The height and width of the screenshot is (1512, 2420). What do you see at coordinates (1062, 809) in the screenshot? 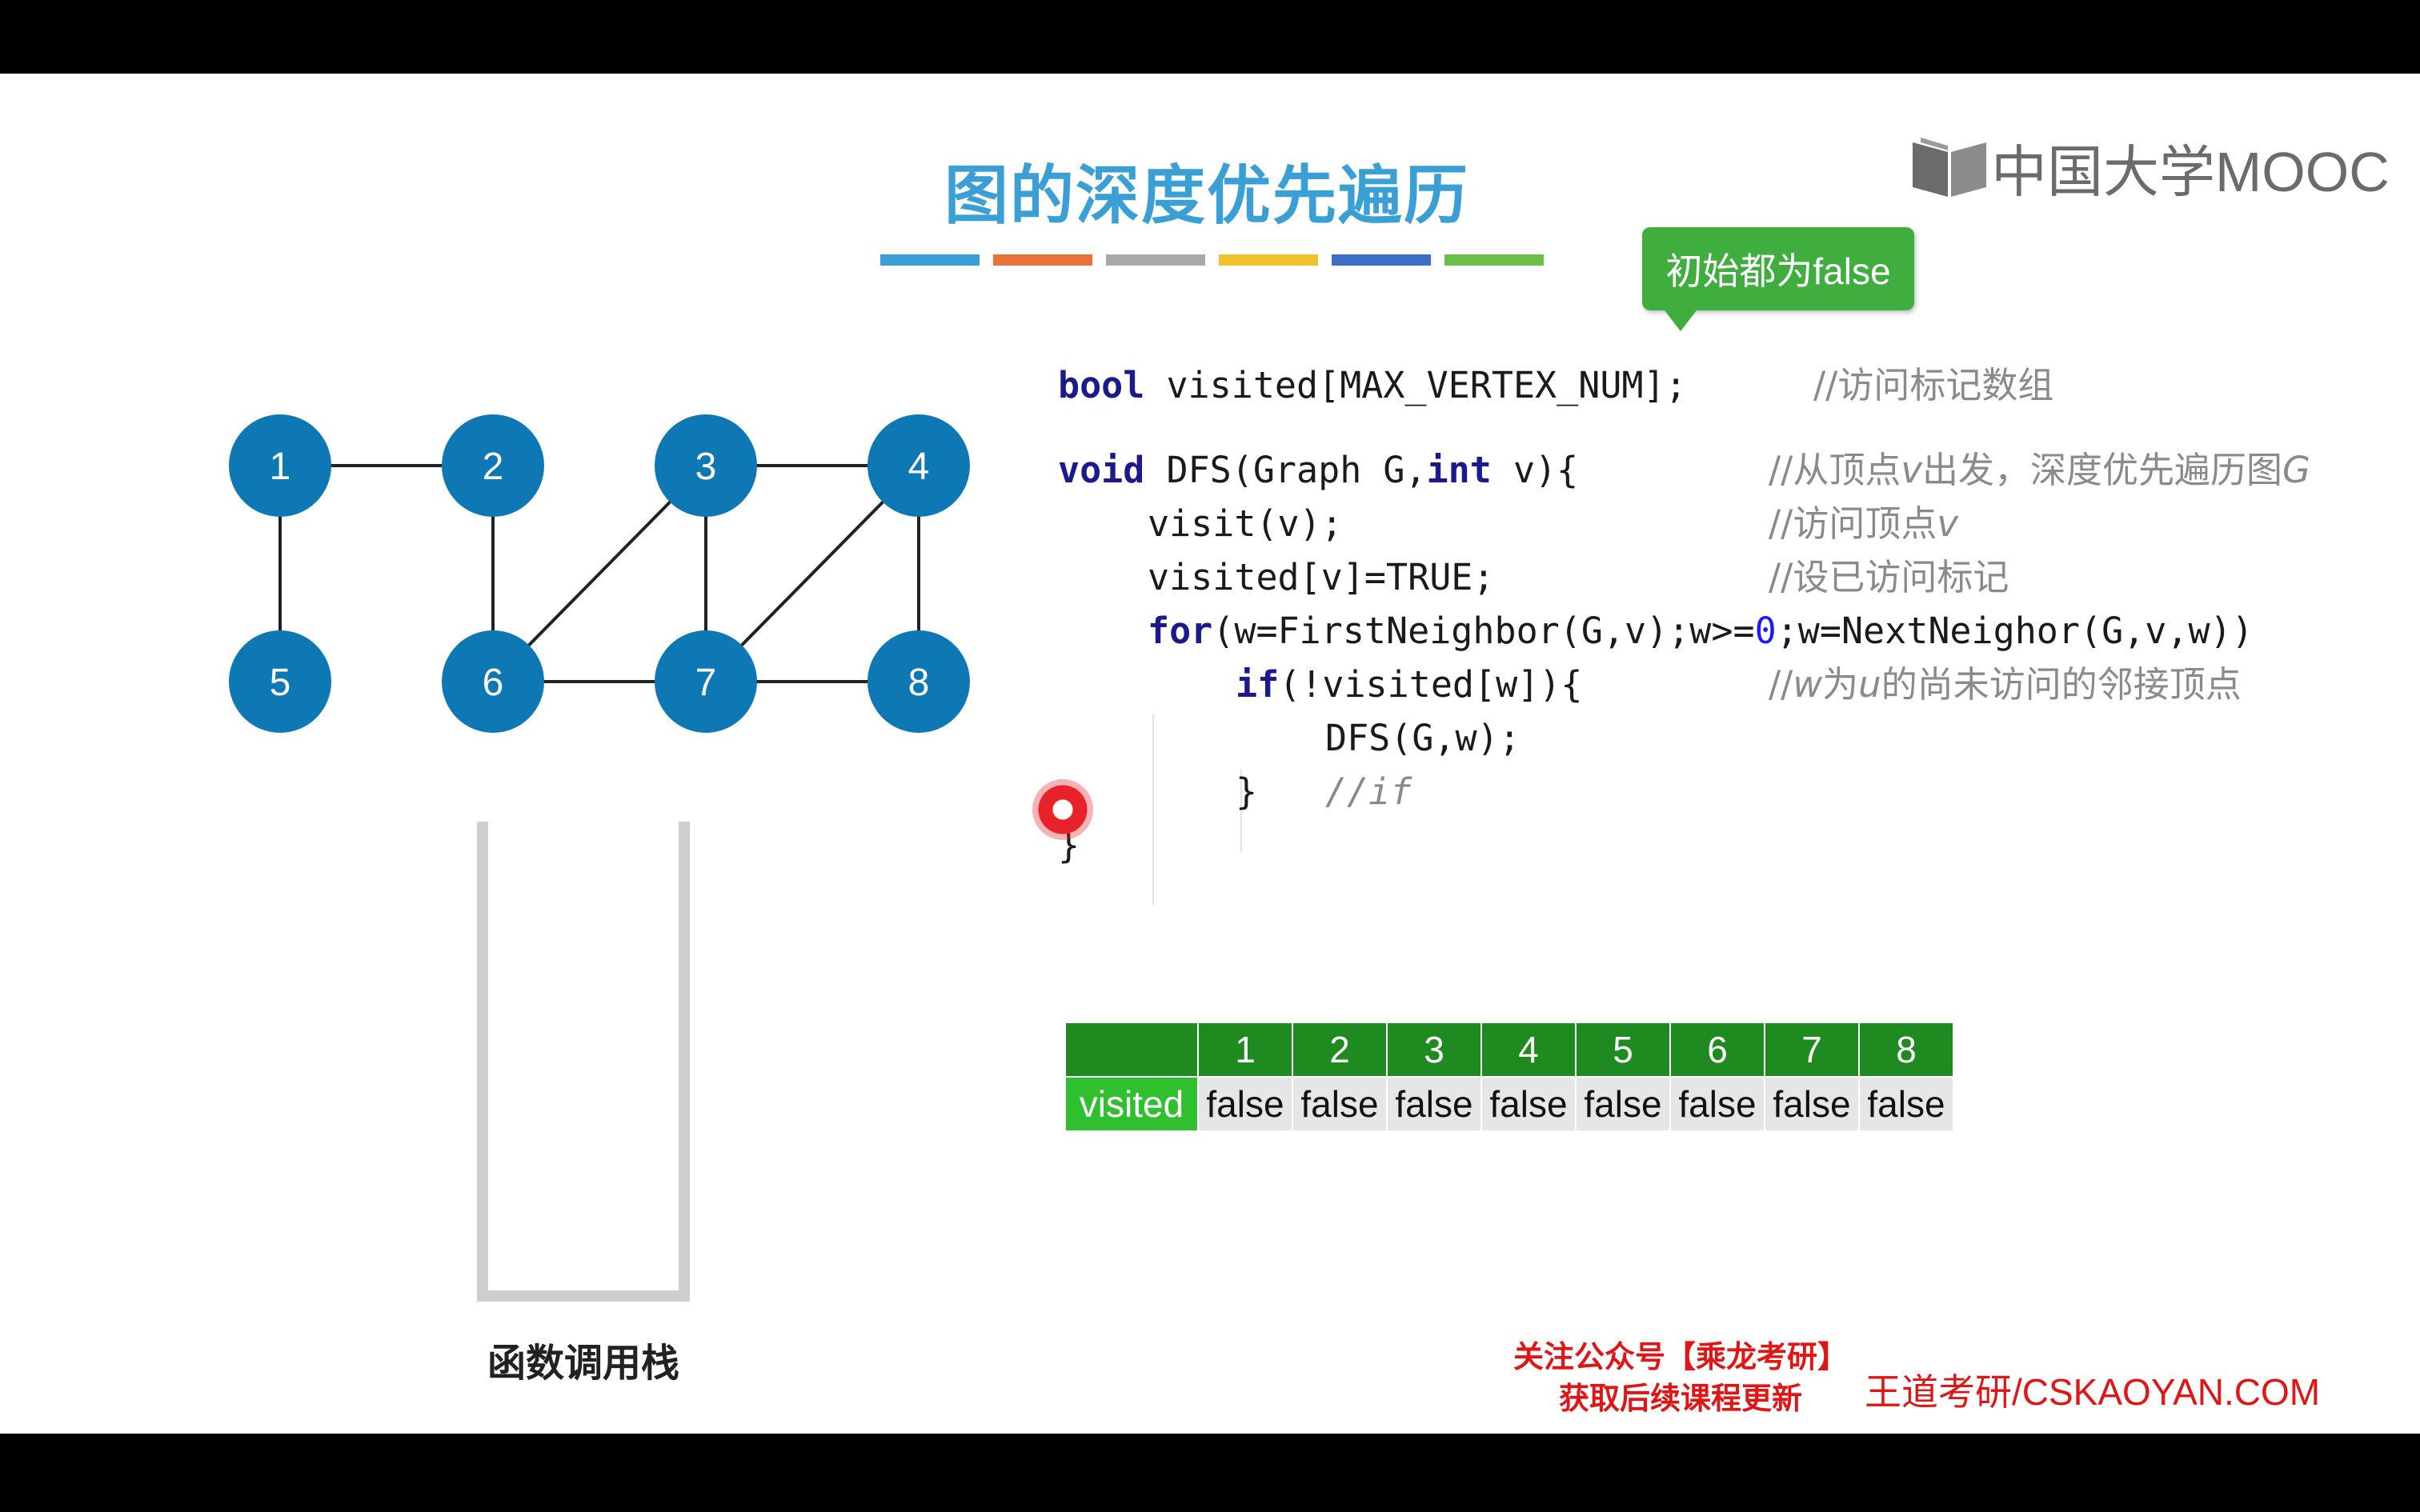
I see `pointer-highlight-icon` at bounding box center [1062, 809].